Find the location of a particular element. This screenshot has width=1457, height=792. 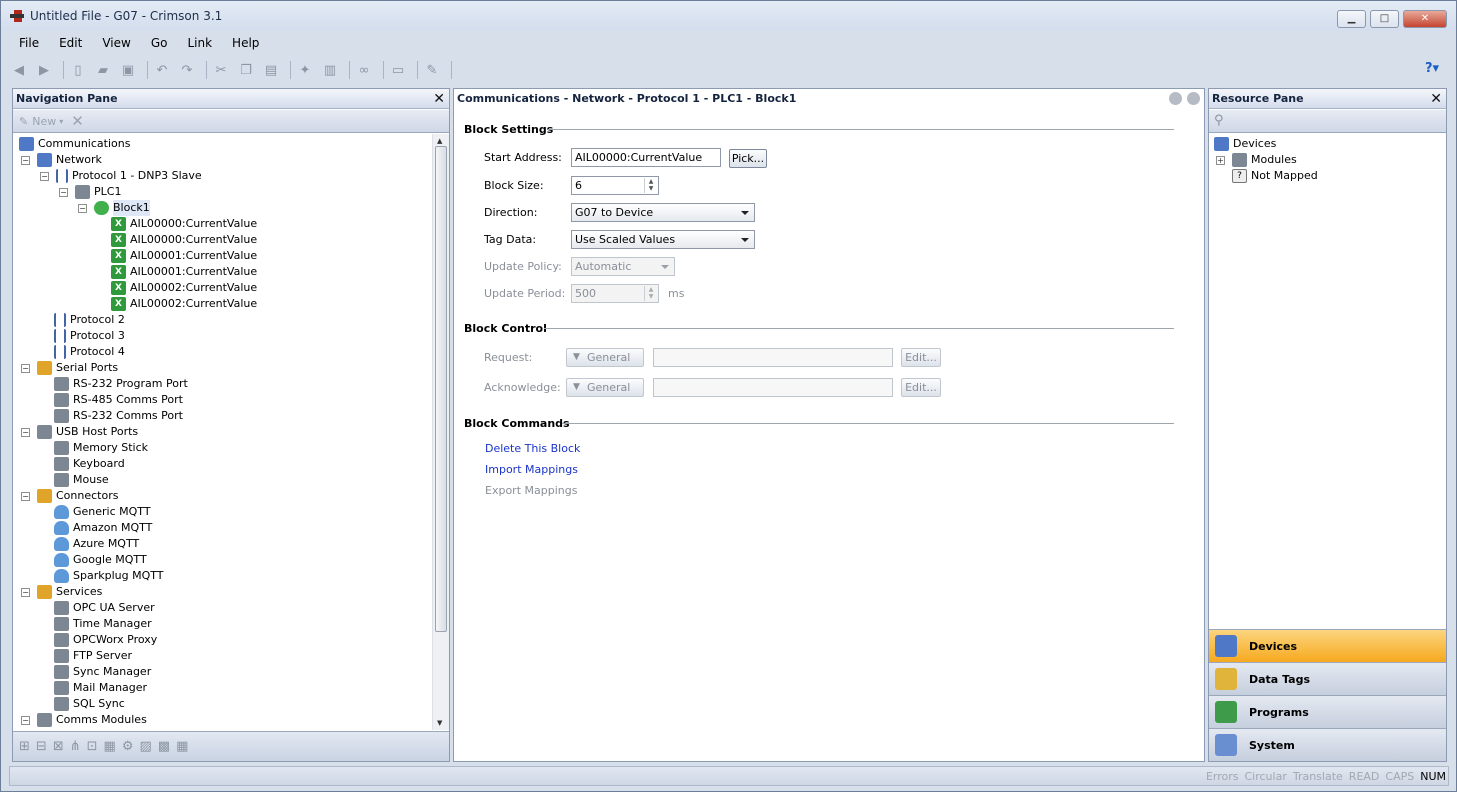

tree-item: Sync Manager is located at coordinates (102, 672).